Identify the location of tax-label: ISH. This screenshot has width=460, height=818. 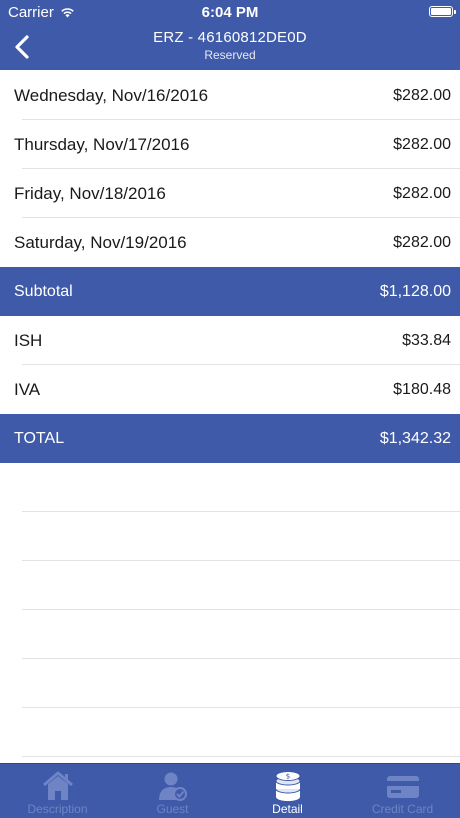
(28, 340).